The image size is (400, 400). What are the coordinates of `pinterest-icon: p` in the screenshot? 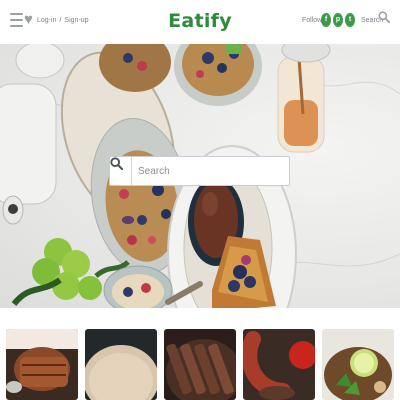 It's located at (338, 20).